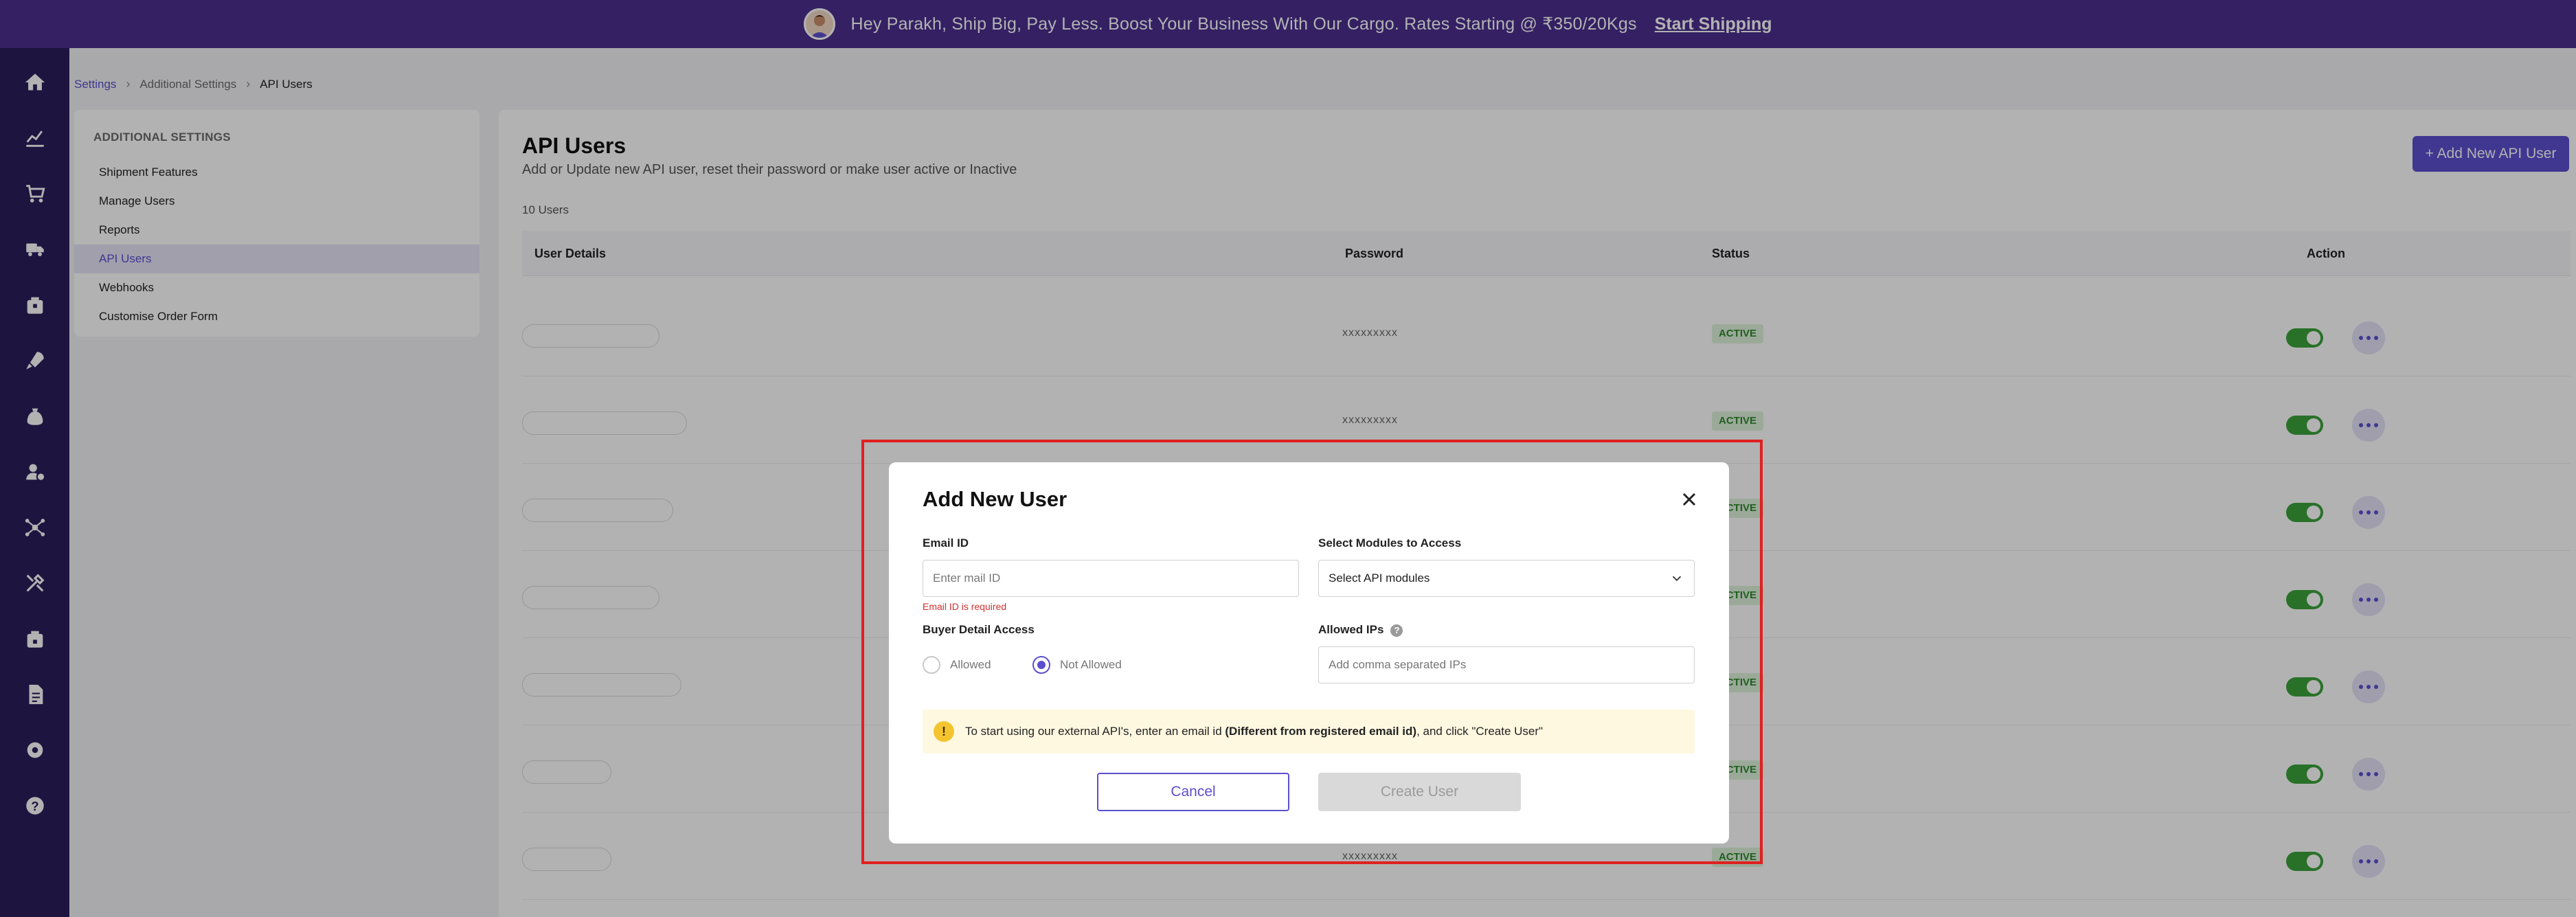 This screenshot has height=917, width=2576. Describe the element at coordinates (1379, 578) in the screenshot. I see `modules-select-value: Select API modules` at that location.